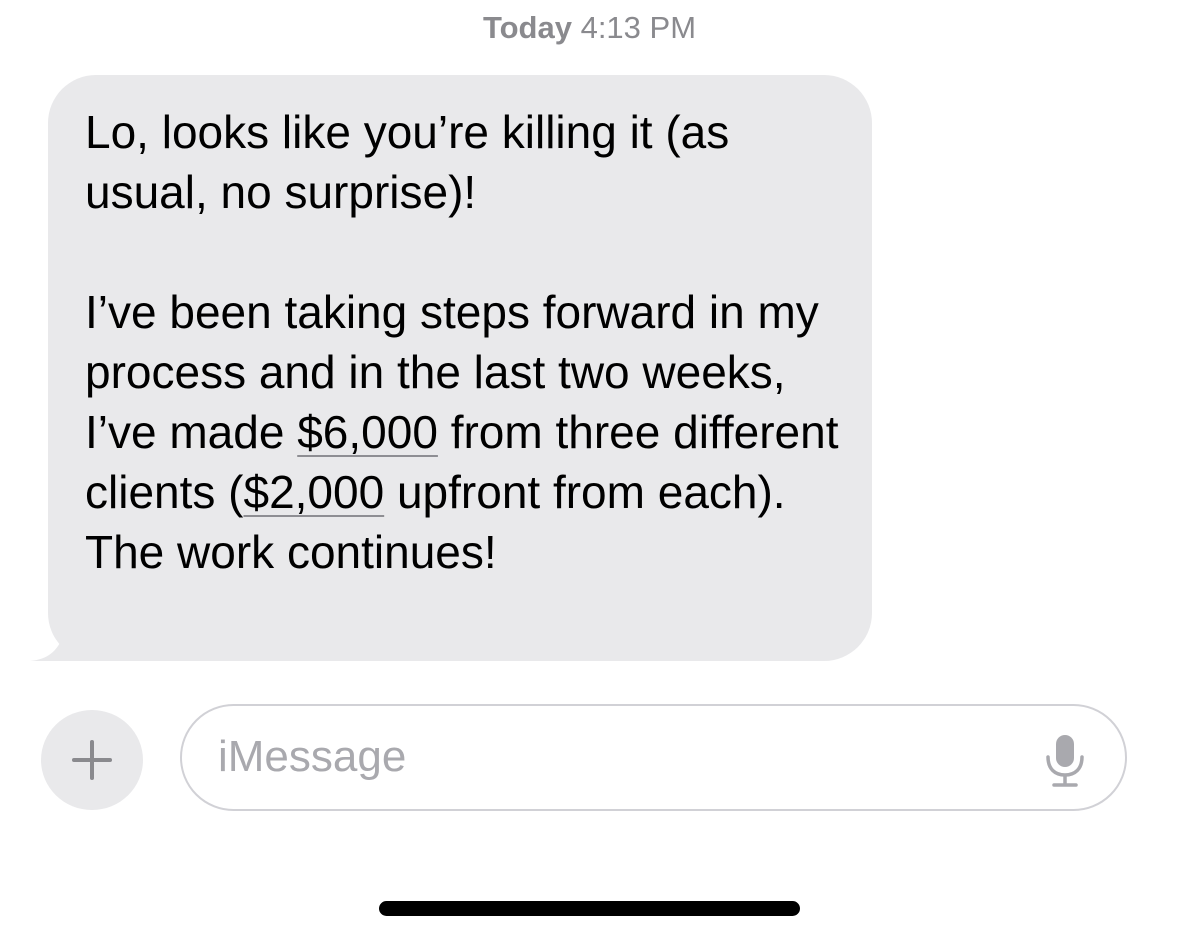 The height and width of the screenshot is (940, 1179). Describe the element at coordinates (589, 908) in the screenshot. I see `home-indicator` at that location.